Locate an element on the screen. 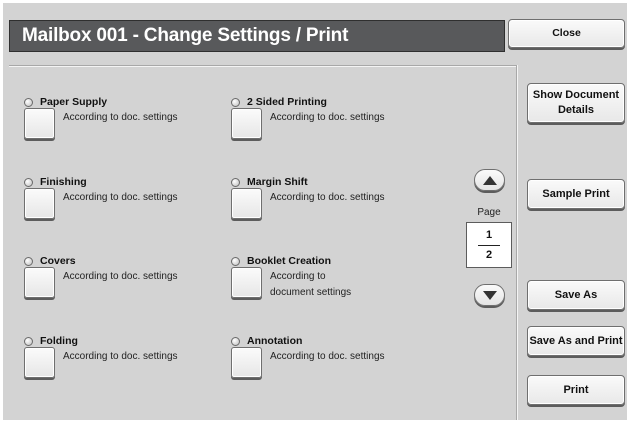 The image size is (631, 424). setting-label: Annotation is located at coordinates (275, 341).